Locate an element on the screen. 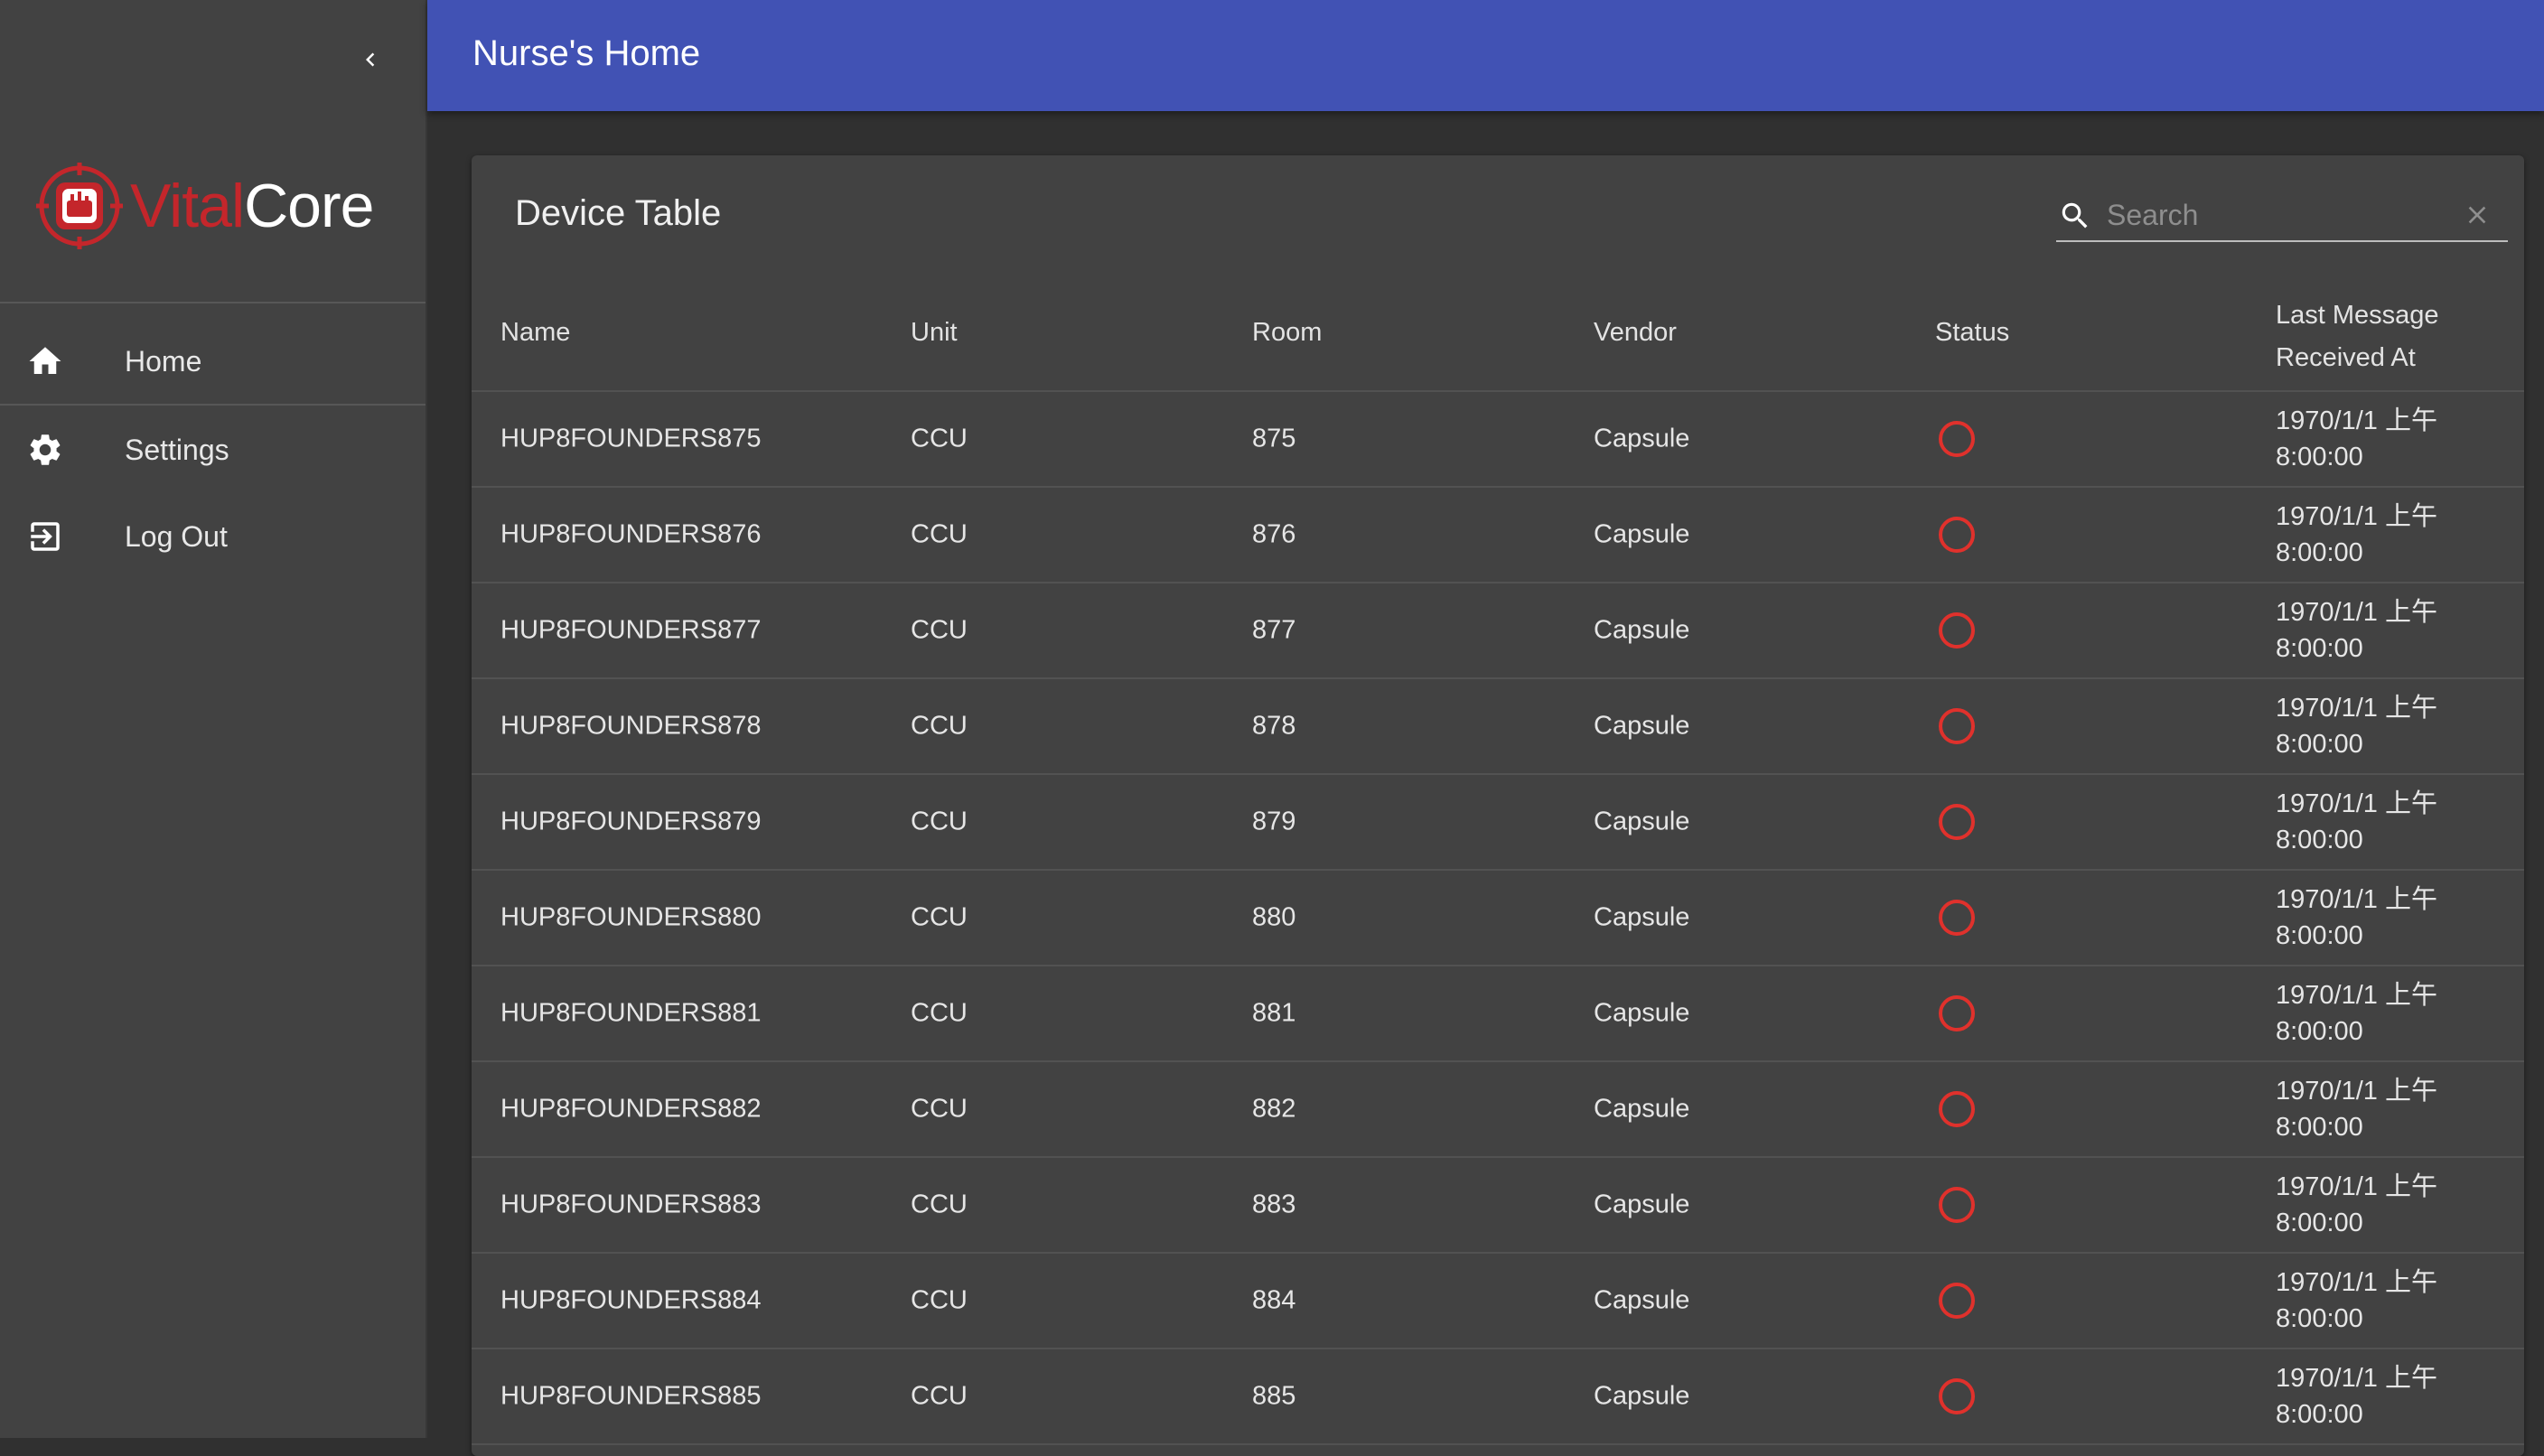  sidebar-item-logout: Log Out is located at coordinates (213, 536).